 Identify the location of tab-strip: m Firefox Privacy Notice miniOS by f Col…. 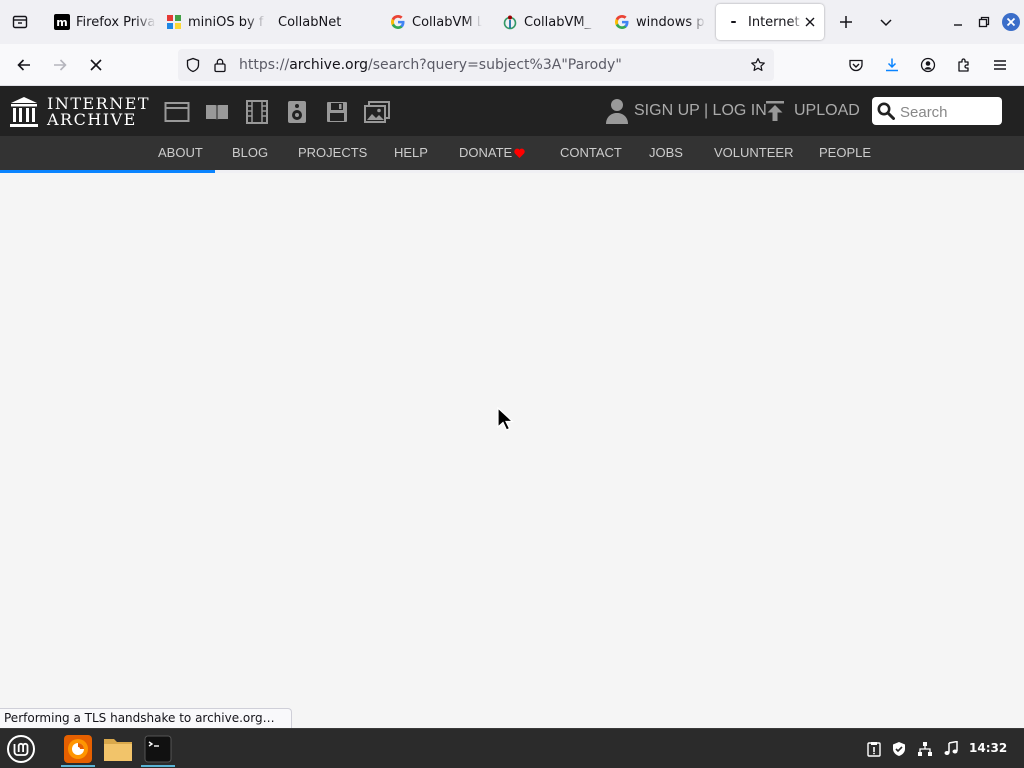
(512, 22).